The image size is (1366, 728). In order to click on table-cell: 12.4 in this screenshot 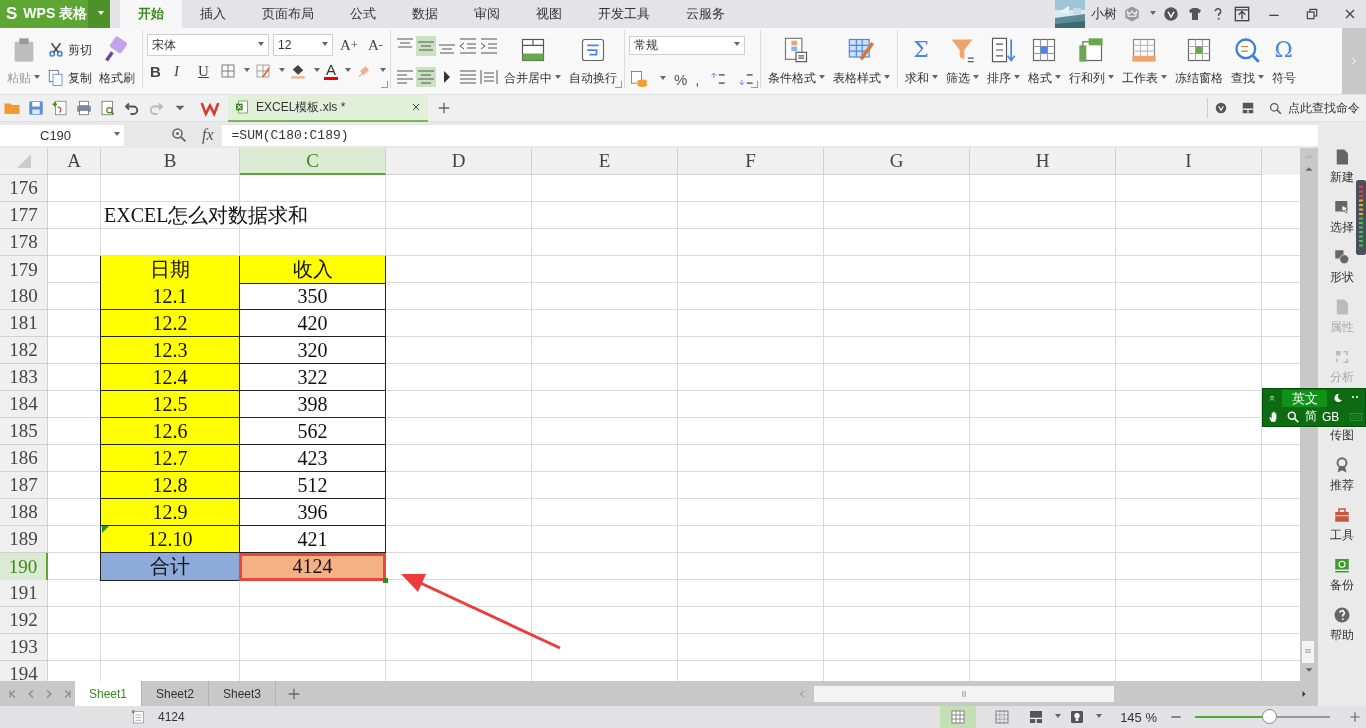, I will do `click(170, 377)`.